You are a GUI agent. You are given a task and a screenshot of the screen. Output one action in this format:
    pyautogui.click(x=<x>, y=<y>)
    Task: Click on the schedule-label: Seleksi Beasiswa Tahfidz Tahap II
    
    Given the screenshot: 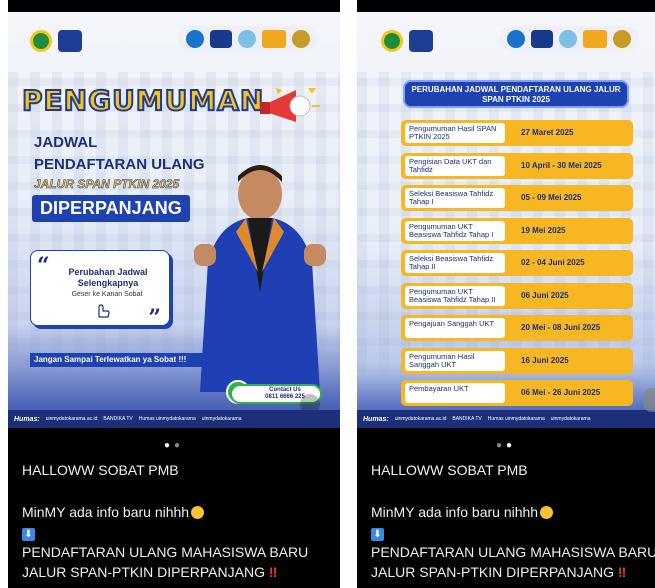 What is the action you would take?
    pyautogui.click(x=455, y=263)
    